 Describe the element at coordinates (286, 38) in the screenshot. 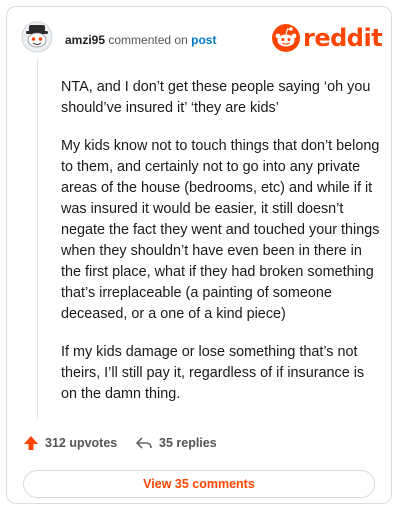

I see `reddit-alien-icon` at that location.